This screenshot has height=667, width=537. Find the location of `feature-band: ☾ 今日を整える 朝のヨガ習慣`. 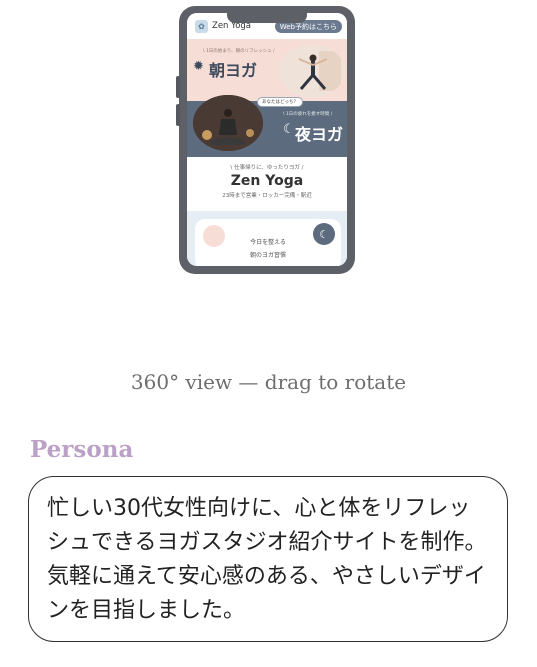

feature-band: ☾ 今日を整える 朝のヨガ習慣 is located at coordinates (267, 238).